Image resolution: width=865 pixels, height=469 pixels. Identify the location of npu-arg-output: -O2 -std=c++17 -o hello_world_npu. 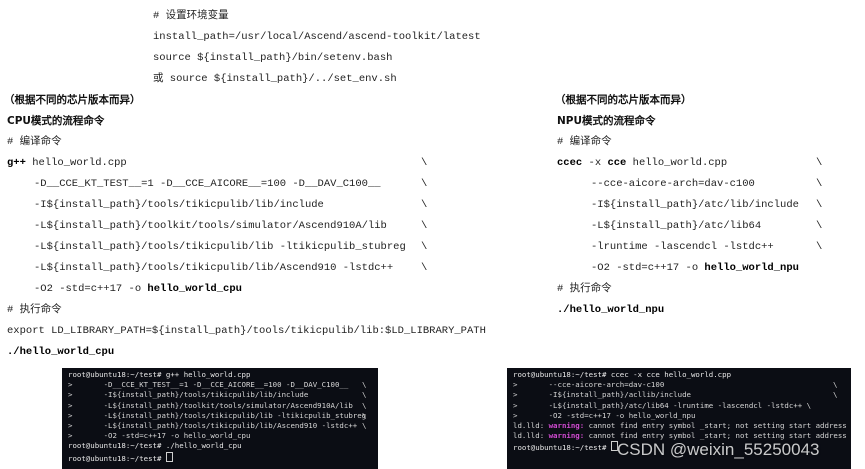
(695, 268).